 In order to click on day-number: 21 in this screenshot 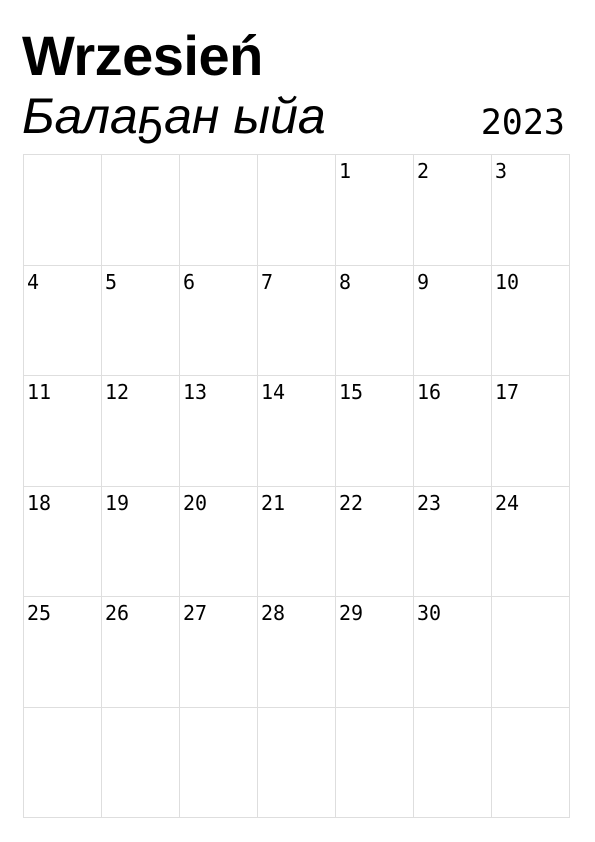, I will do `click(273, 502)`.